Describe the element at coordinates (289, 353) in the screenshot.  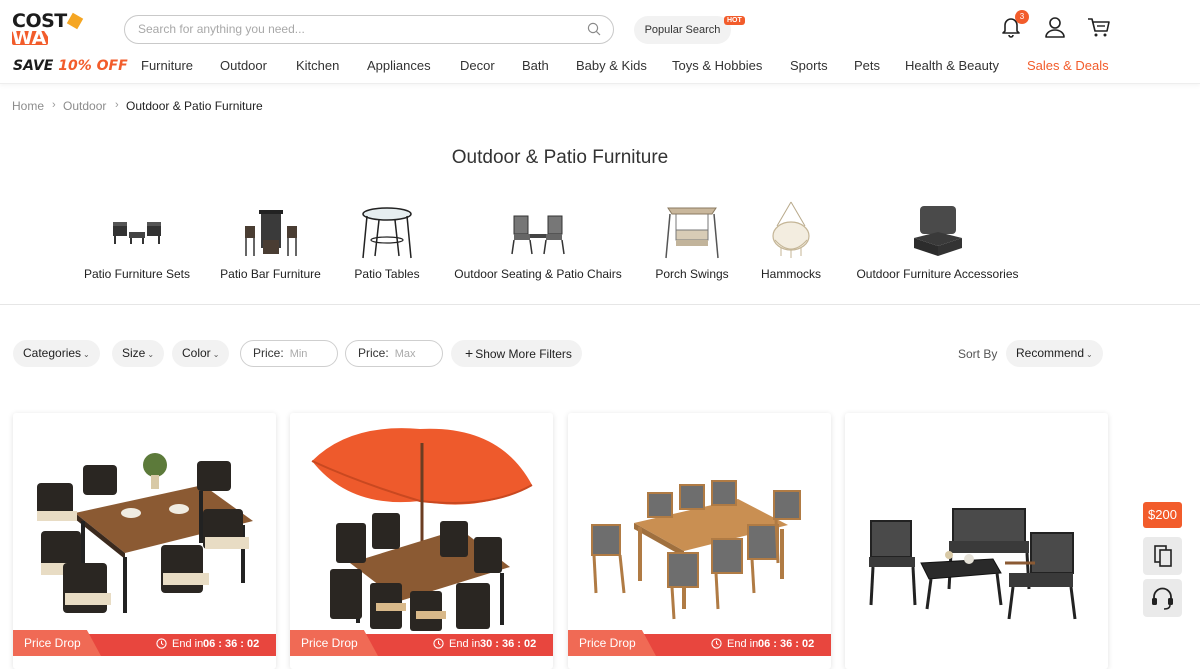
I see `price-min-field: Price: Min` at that location.